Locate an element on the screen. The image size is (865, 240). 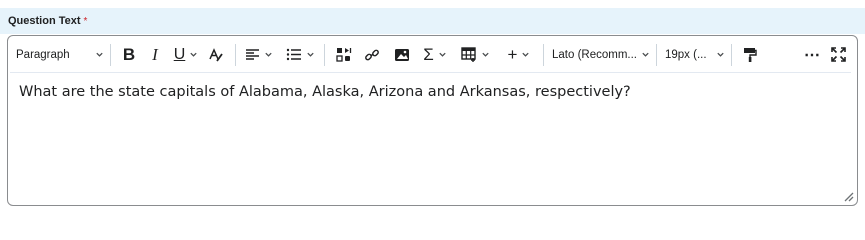
insert-stuff-icon is located at coordinates (344, 54).